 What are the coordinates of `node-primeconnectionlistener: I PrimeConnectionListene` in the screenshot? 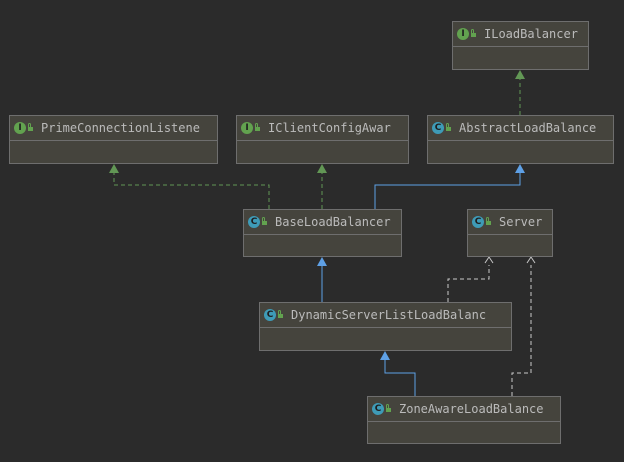 It's located at (113, 139).